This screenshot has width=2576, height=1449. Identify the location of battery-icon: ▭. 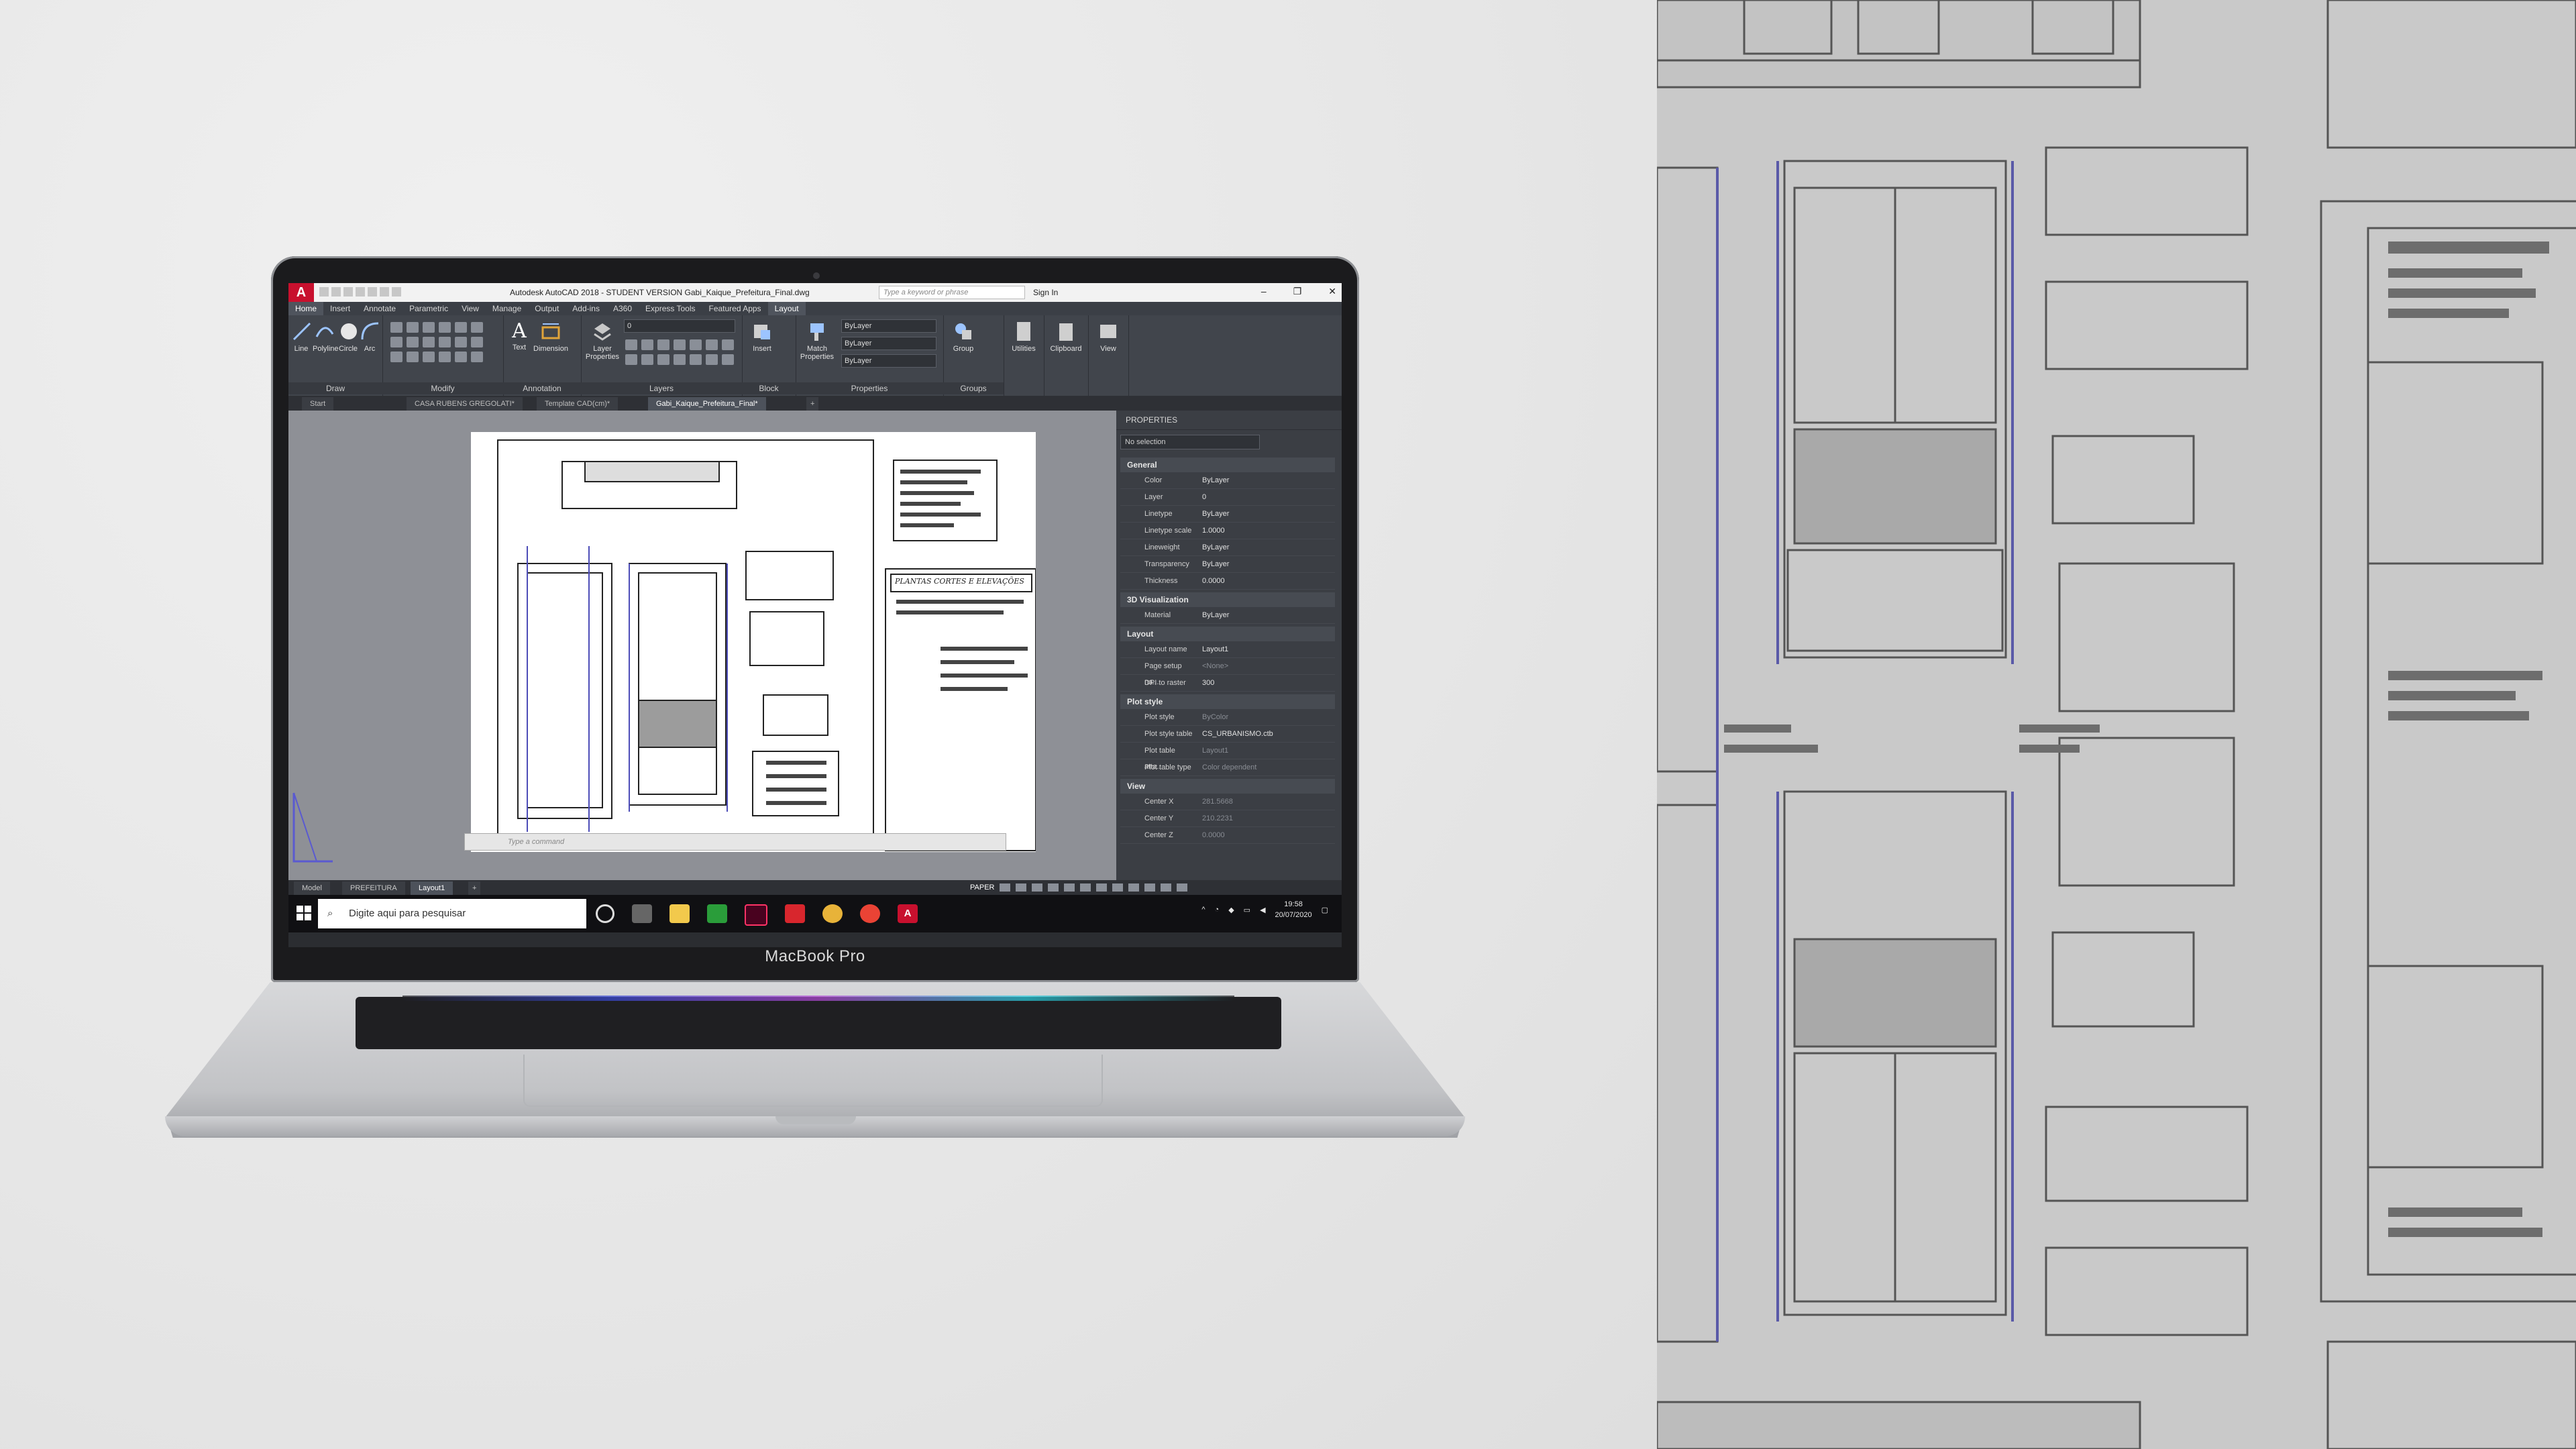
(1247, 910).